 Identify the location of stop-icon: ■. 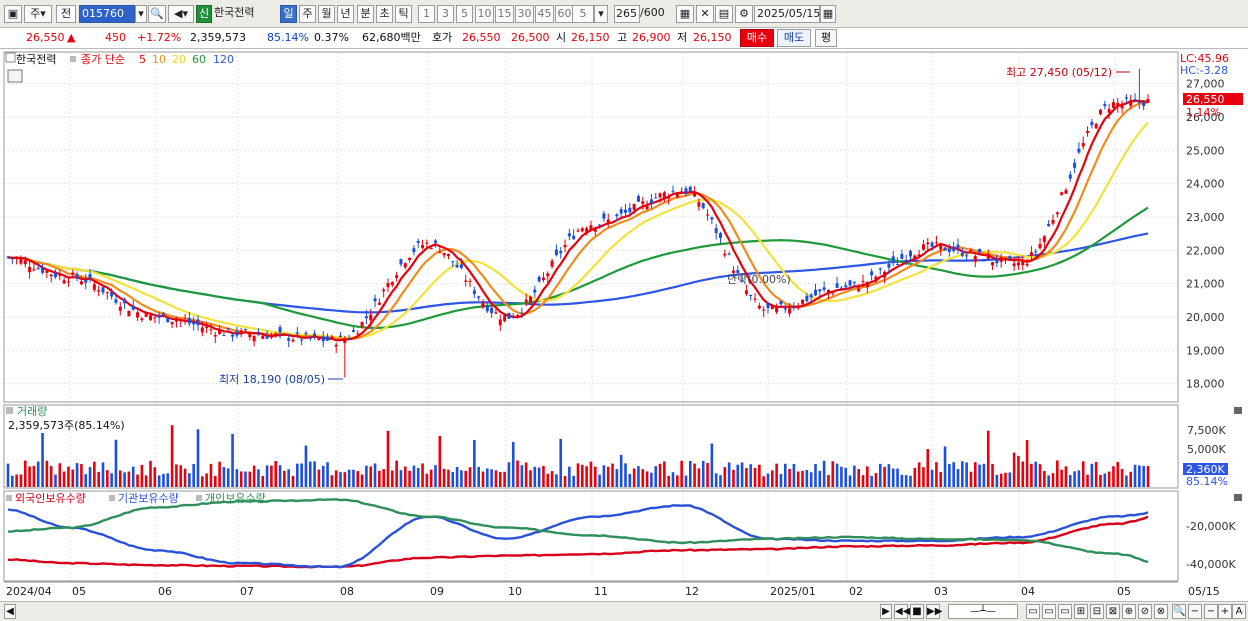
(917, 611).